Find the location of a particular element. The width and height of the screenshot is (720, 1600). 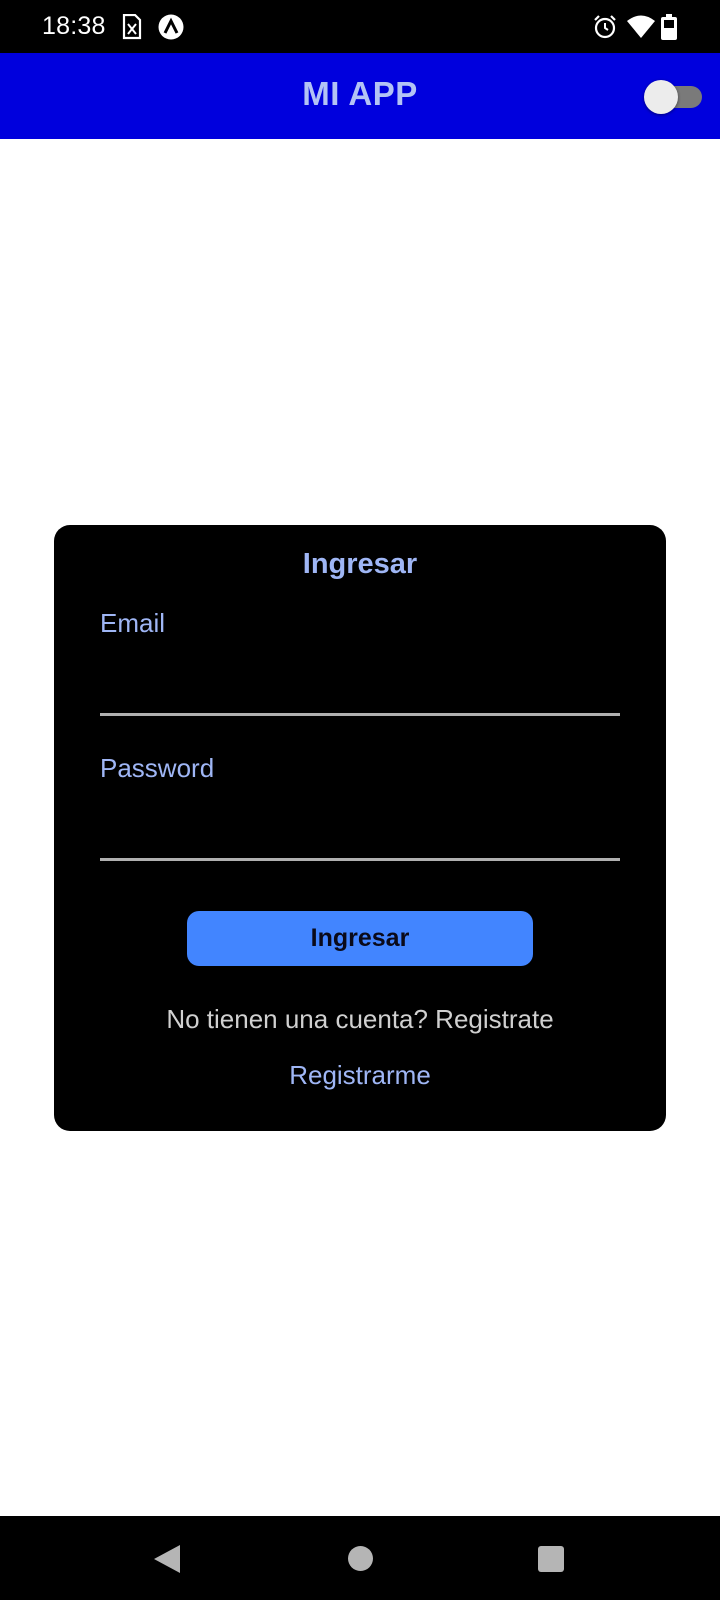

password-field is located at coordinates (360, 835).